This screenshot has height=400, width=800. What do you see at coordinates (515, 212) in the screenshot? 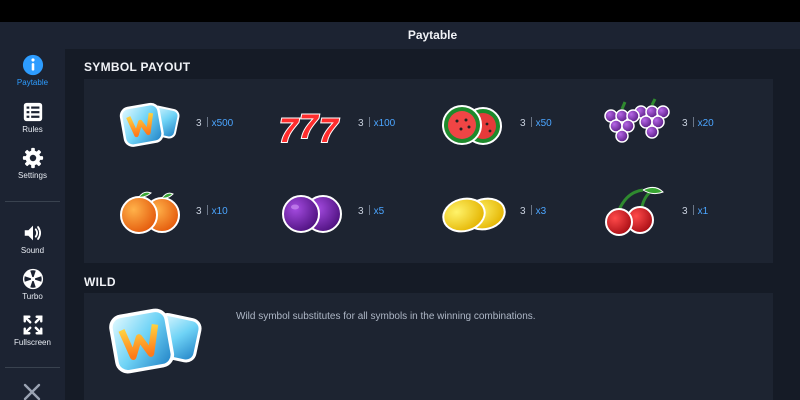
I see `payout-lemon: 3 x3` at bounding box center [515, 212].